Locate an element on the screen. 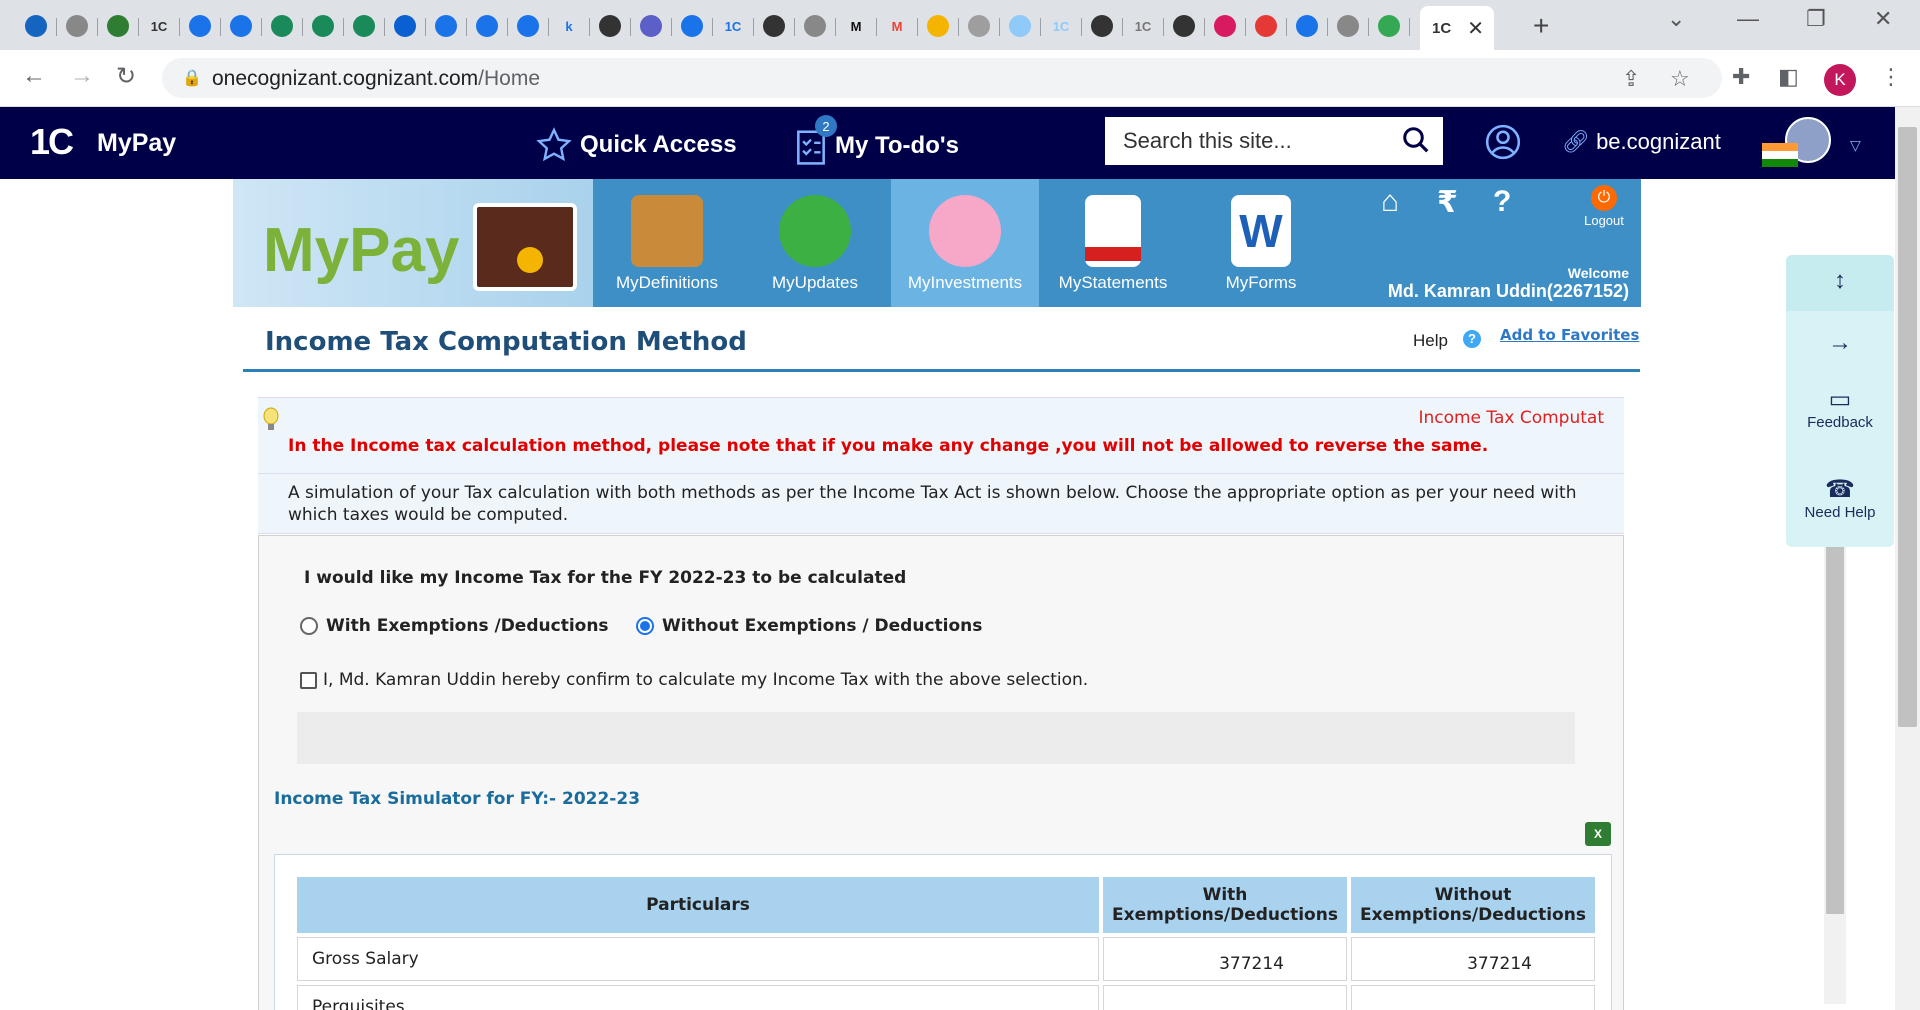 The width and height of the screenshot is (1920, 1010). help-label: Help is located at coordinates (1430, 341).